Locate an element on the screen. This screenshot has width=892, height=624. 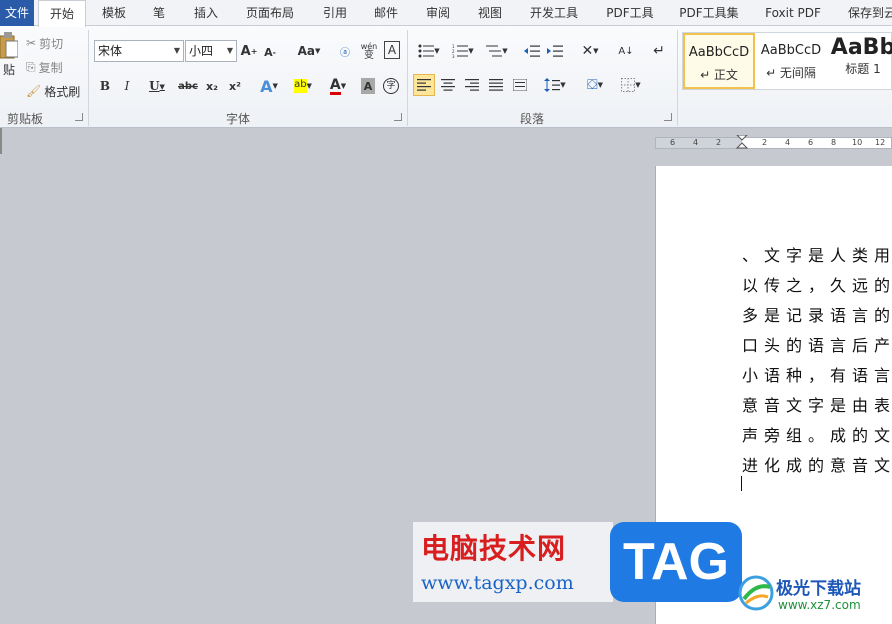
font-color-button: A ▼ is located at coordinates (338, 86).